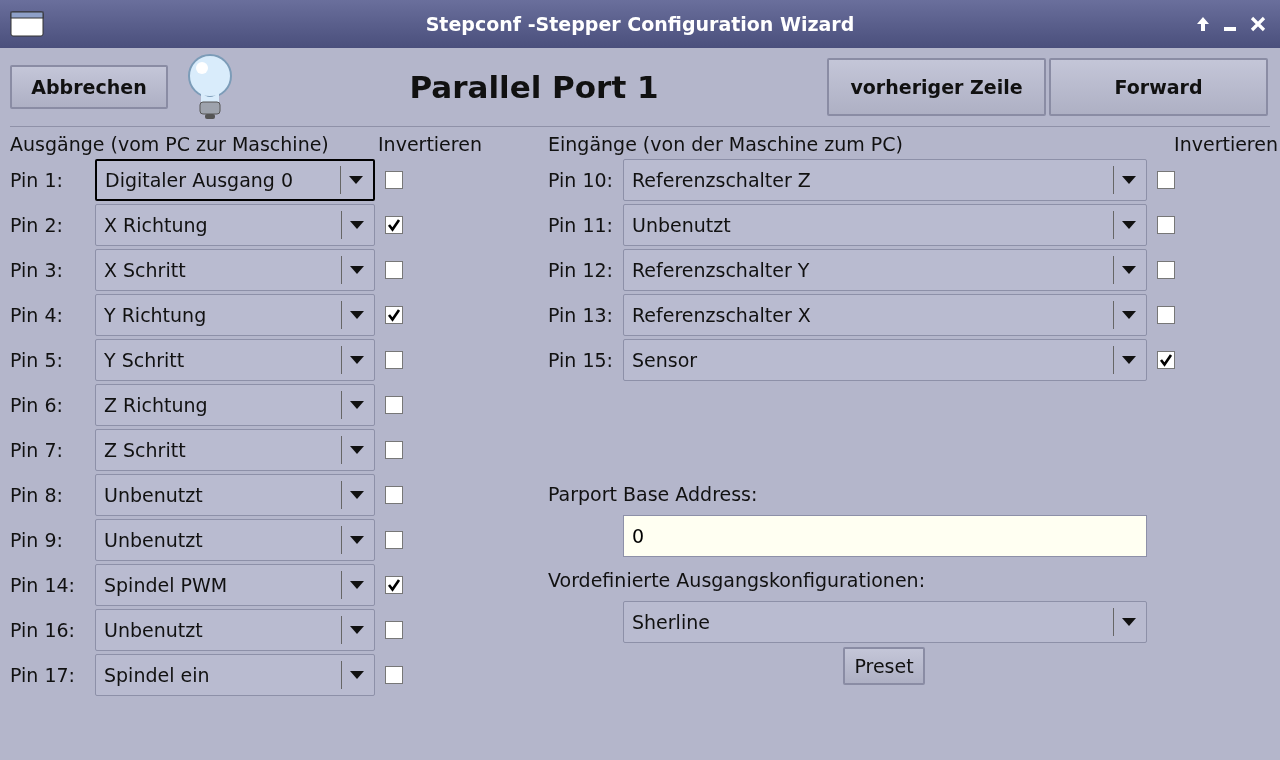 The image size is (1280, 760). Describe the element at coordinates (235, 225) in the screenshot. I see `pin-dropdown: X Richtung` at that location.